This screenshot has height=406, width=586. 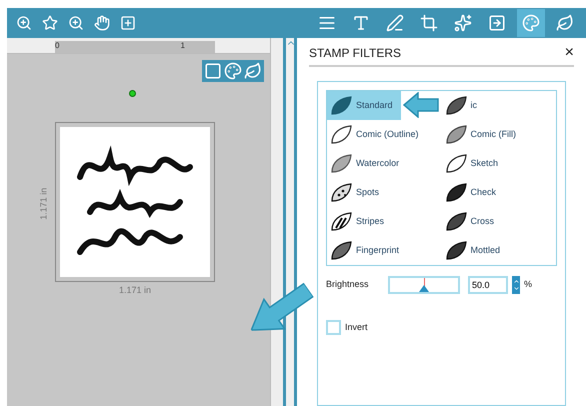 I want to click on filter-option: Watercolor, so click(x=367, y=163).